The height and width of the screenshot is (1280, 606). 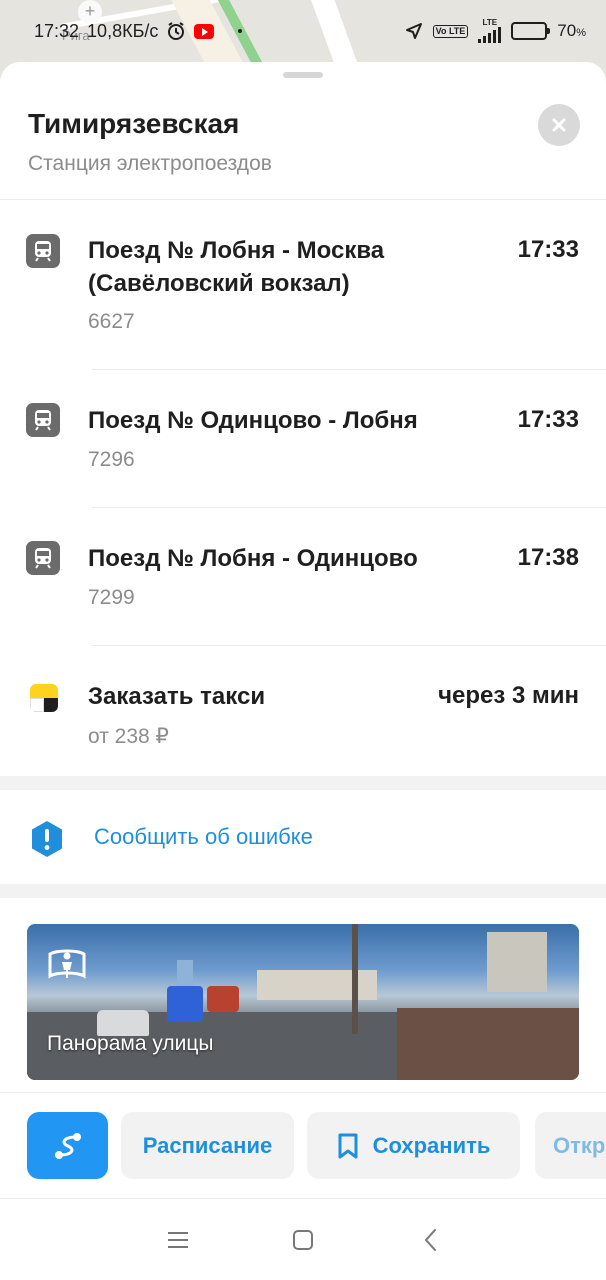 I want to click on train-number: 6627, so click(x=111, y=321).